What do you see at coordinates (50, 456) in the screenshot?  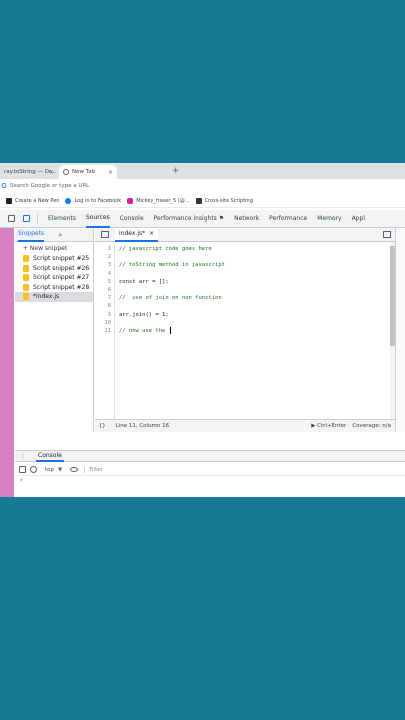 I see `drawer-tab-console: Console` at bounding box center [50, 456].